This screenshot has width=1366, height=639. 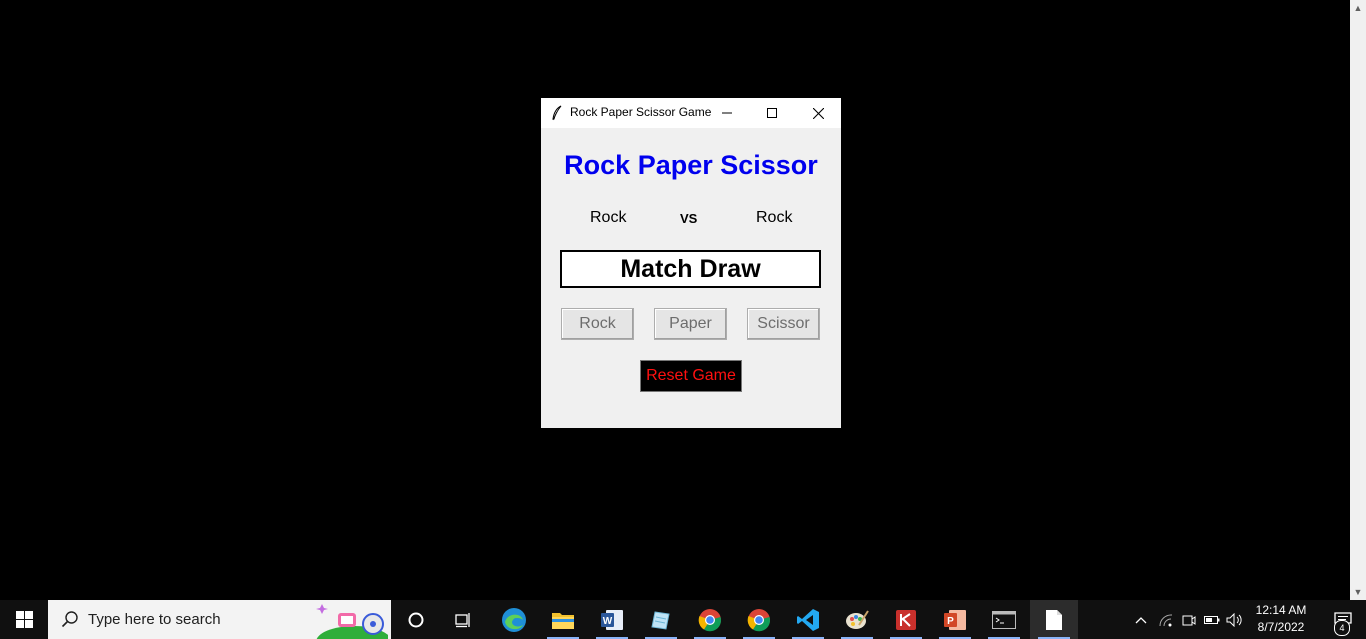 What do you see at coordinates (783, 324) in the screenshot?
I see `scissor-button: Scissor` at bounding box center [783, 324].